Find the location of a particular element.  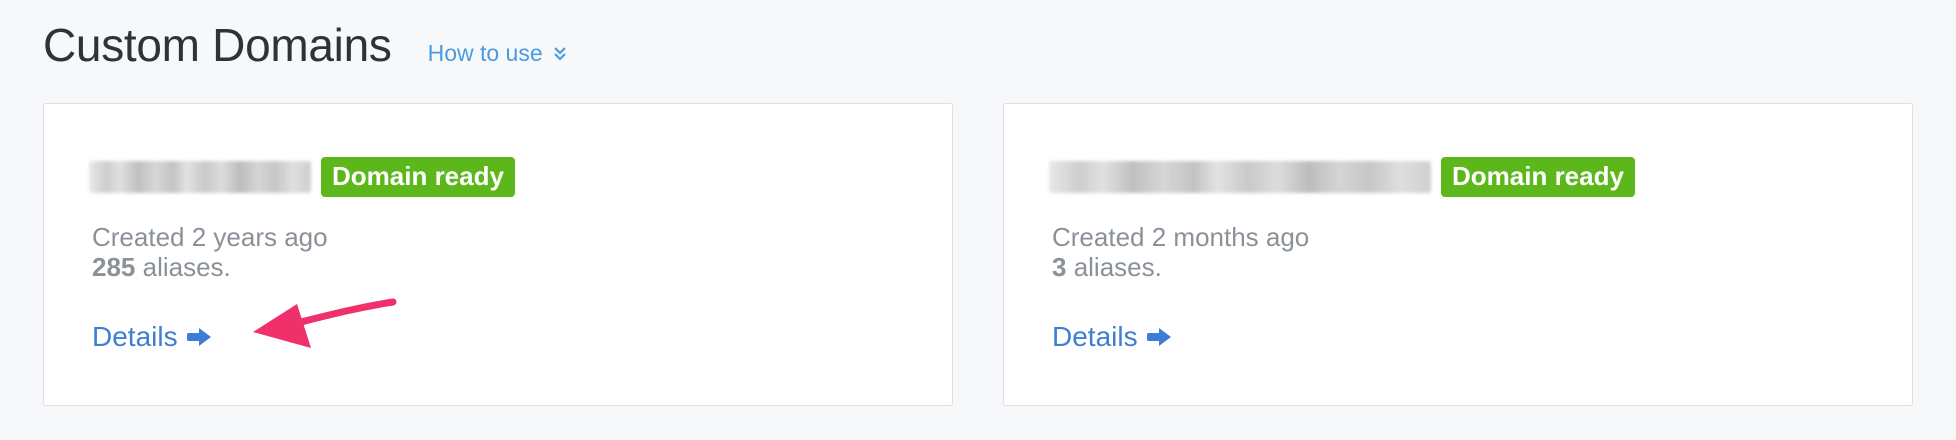

domain-meta: Created 2 years ago 285 aliases. is located at coordinates (210, 252).